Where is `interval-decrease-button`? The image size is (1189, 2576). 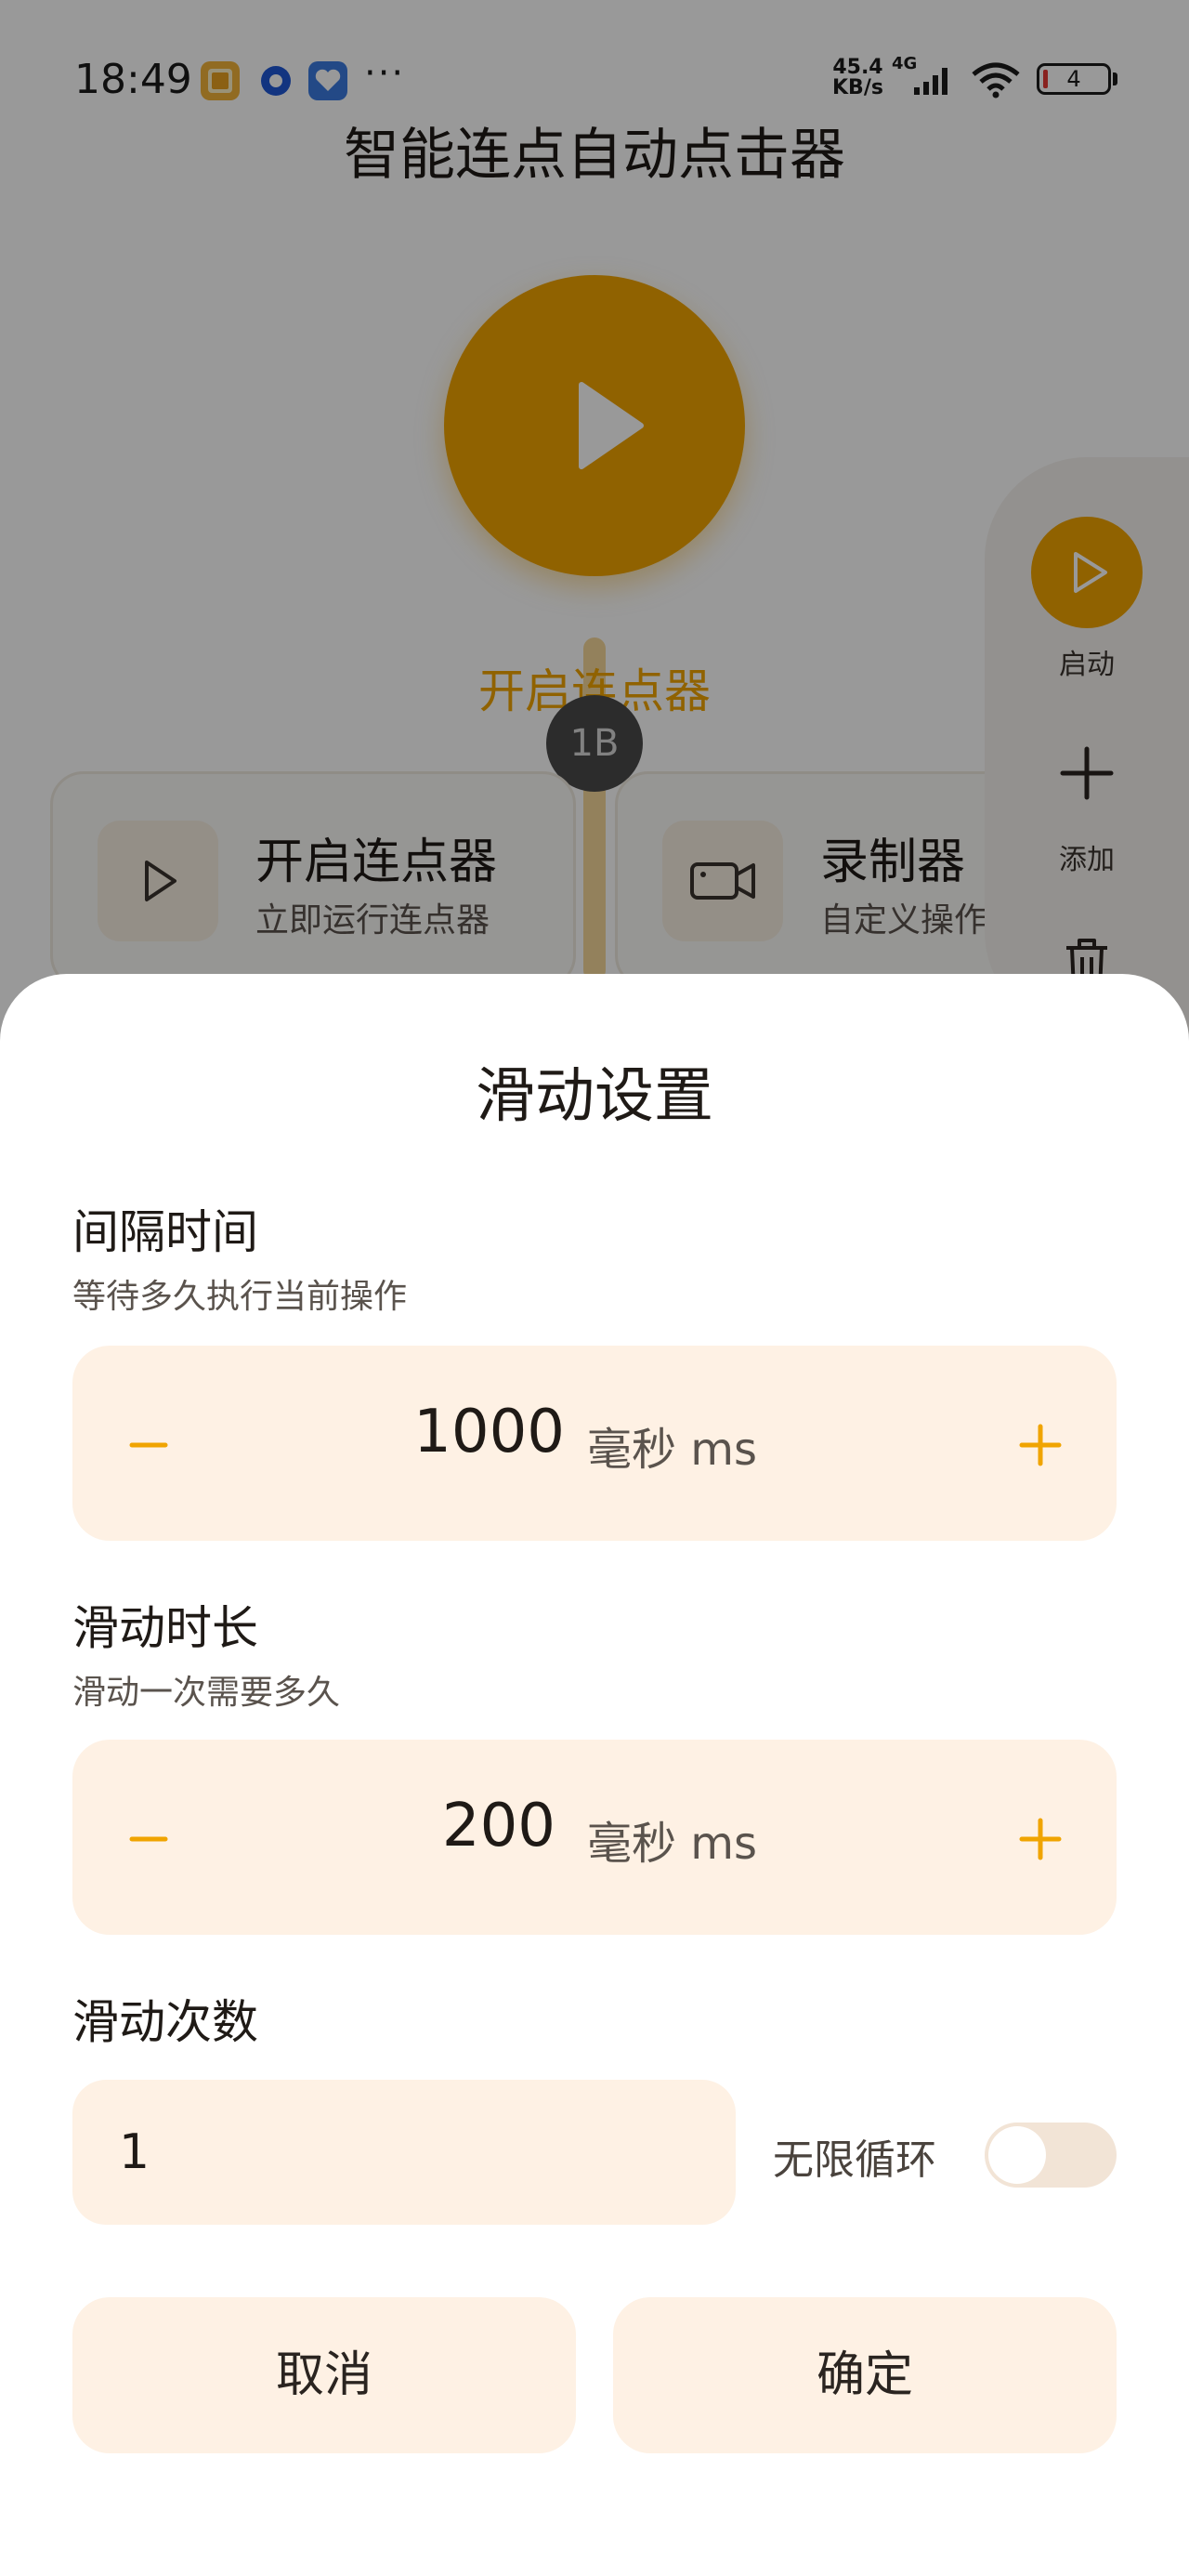 interval-decrease-button is located at coordinates (148, 1443).